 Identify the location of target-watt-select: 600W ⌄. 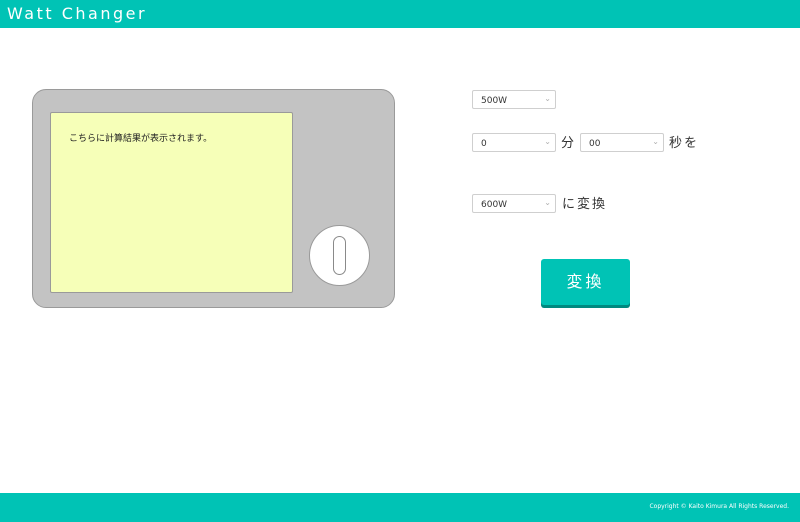
(514, 203).